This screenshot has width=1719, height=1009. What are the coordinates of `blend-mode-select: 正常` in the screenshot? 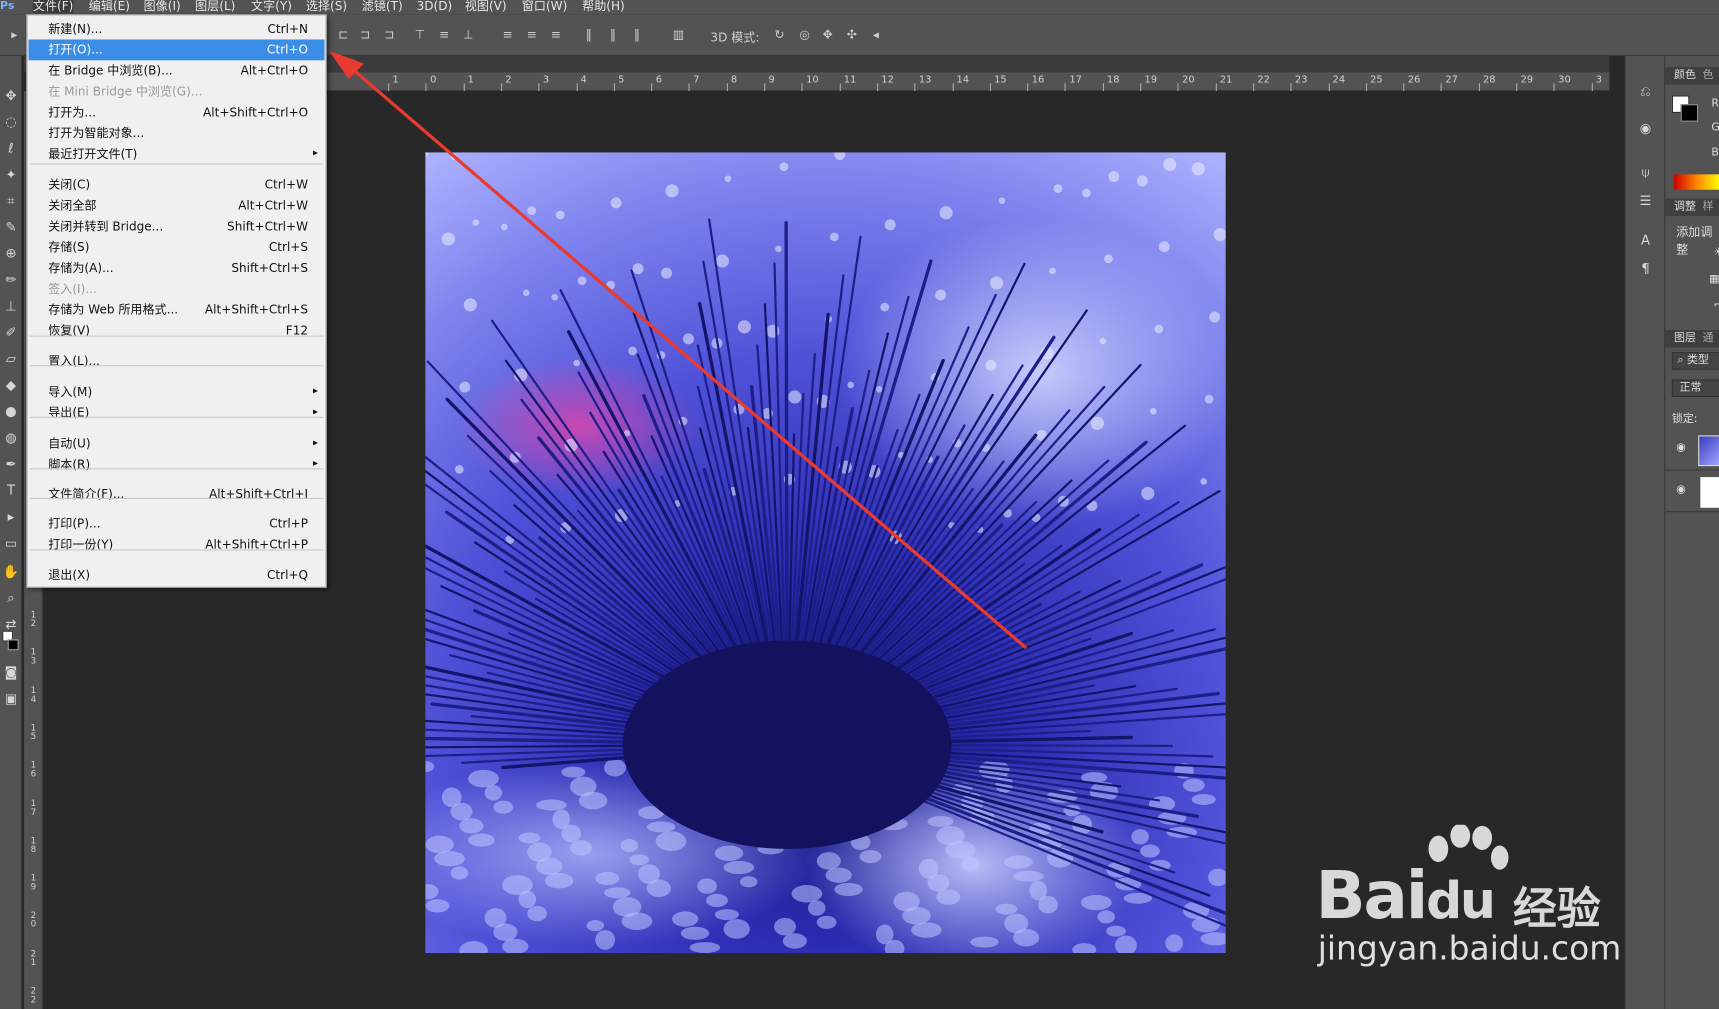 It's located at (1695, 388).